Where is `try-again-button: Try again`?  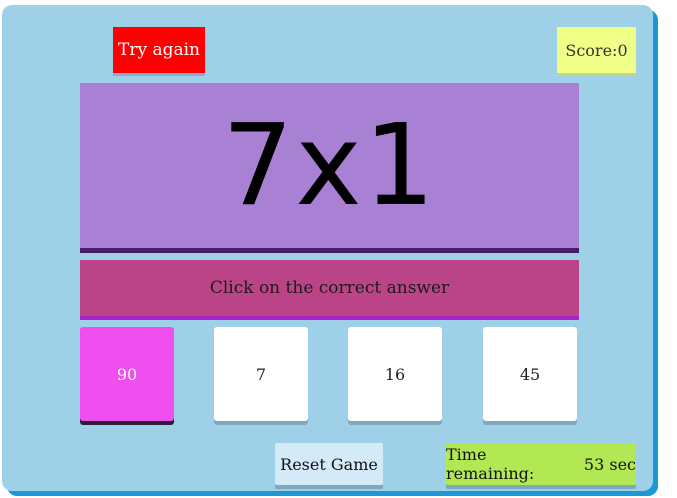 try-again-button: Try again is located at coordinates (159, 50).